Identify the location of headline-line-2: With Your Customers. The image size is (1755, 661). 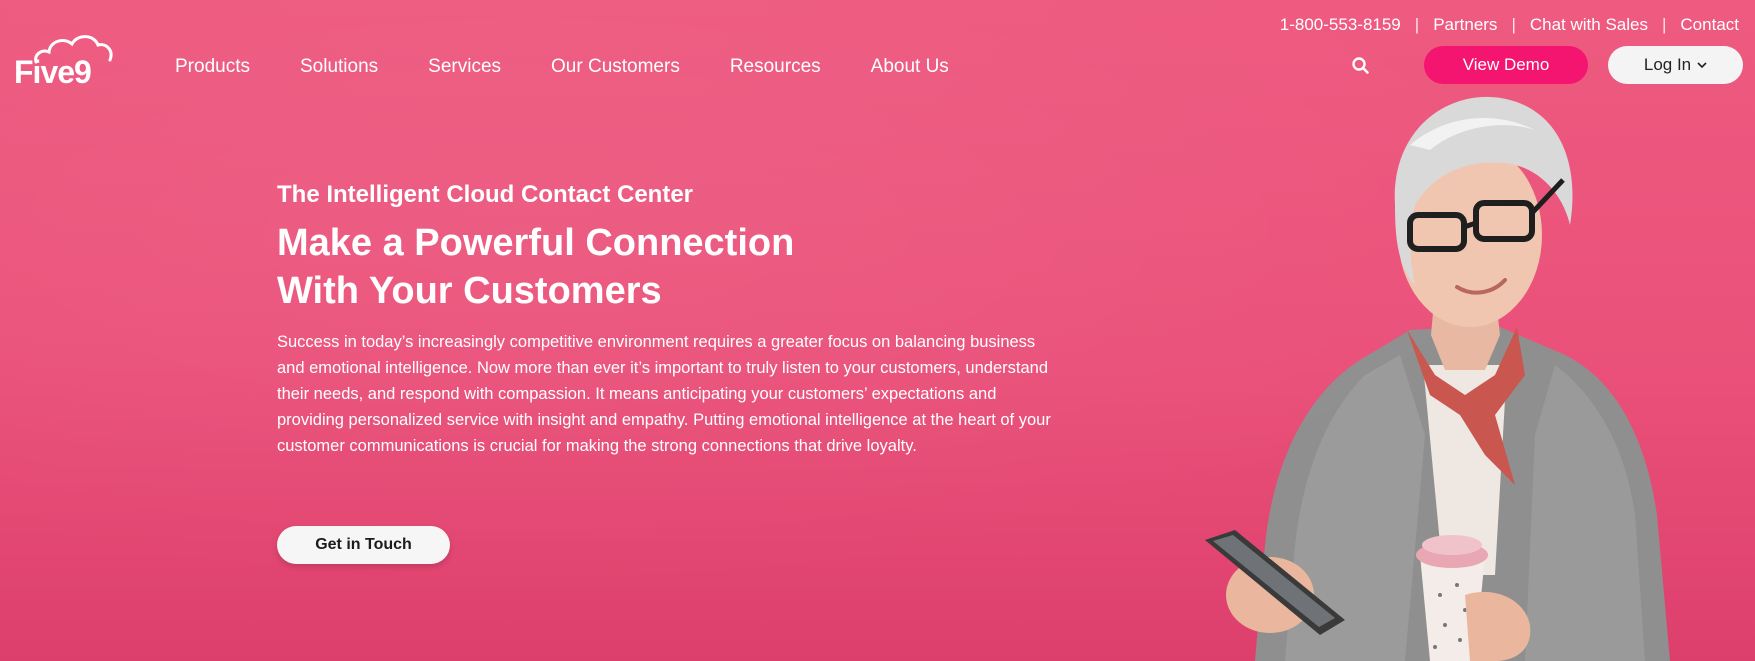
(469, 291).